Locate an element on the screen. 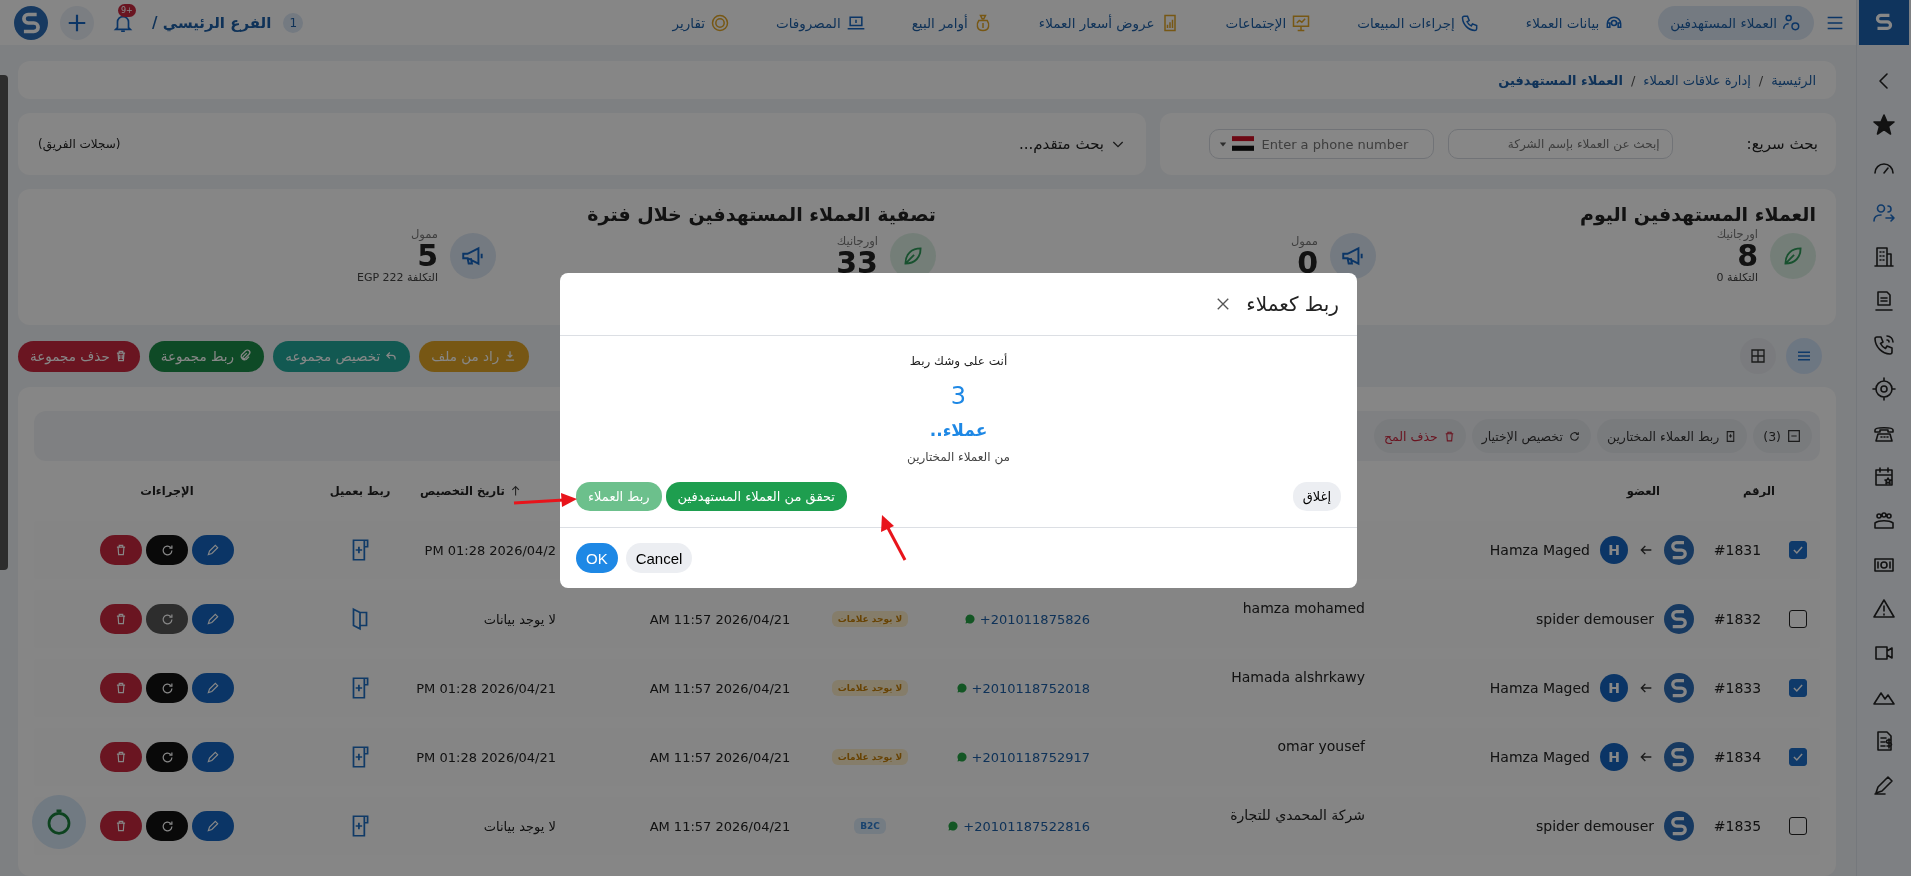  phone-link: +201011875826 is located at coordinates (1034, 619).